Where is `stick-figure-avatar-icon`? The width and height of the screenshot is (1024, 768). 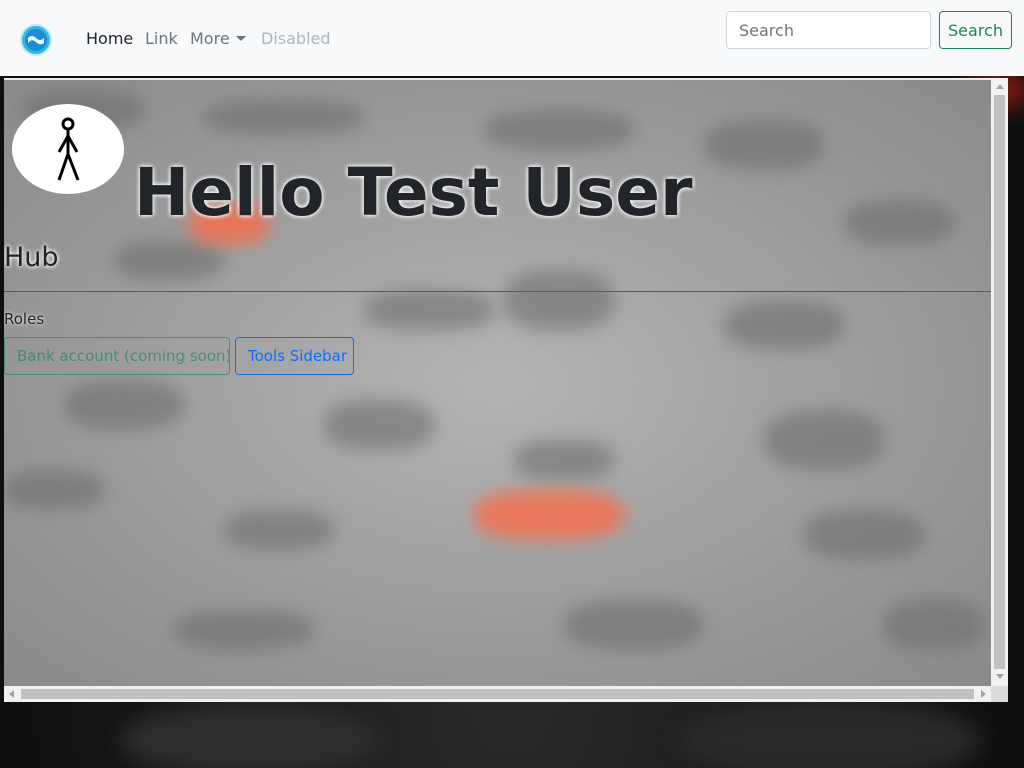 stick-figure-avatar-icon is located at coordinates (68, 149).